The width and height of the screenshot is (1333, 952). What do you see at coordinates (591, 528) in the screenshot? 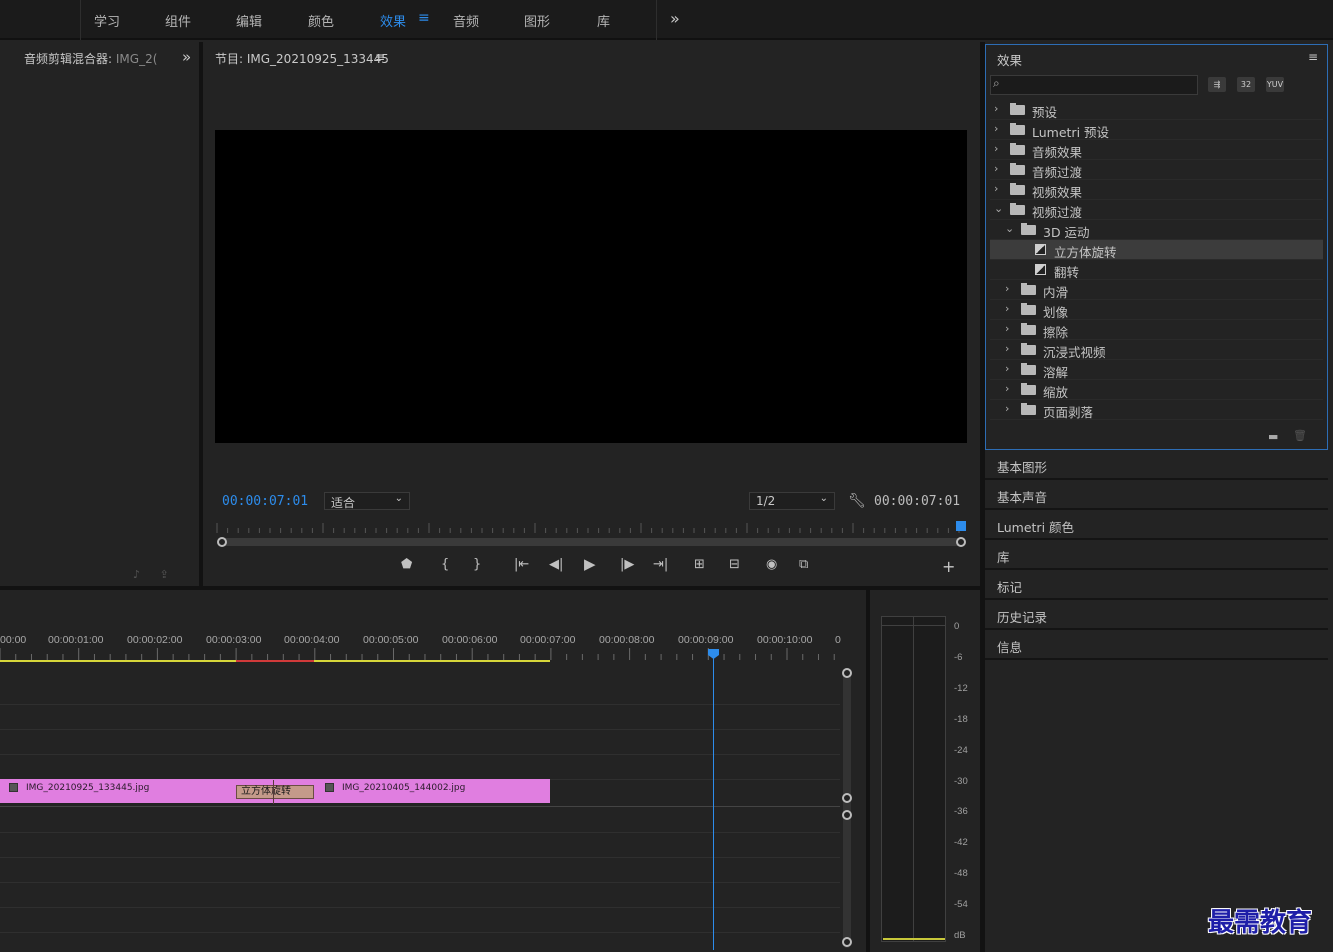
I see `program-time-ruler` at bounding box center [591, 528].